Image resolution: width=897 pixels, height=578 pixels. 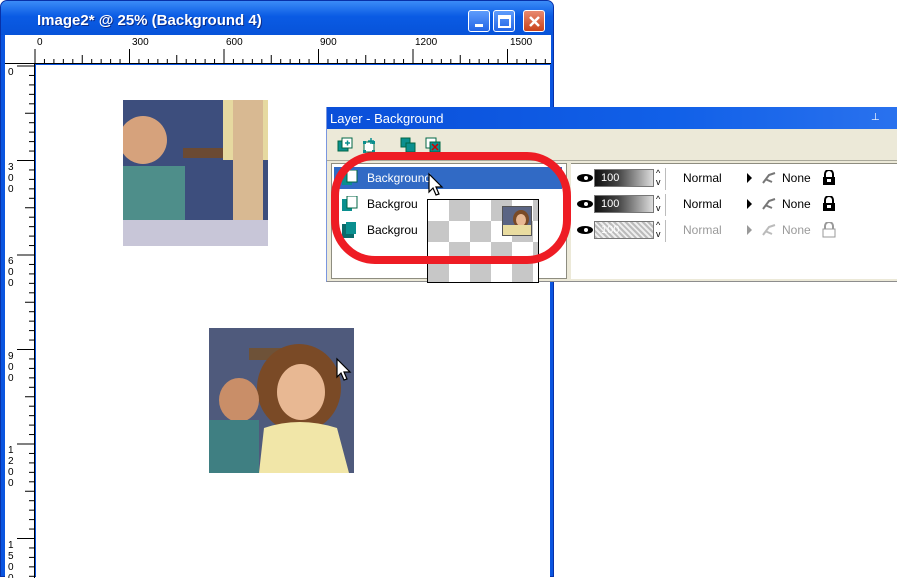 What do you see at coordinates (479, 21) in the screenshot?
I see `minimize-button` at bounding box center [479, 21].